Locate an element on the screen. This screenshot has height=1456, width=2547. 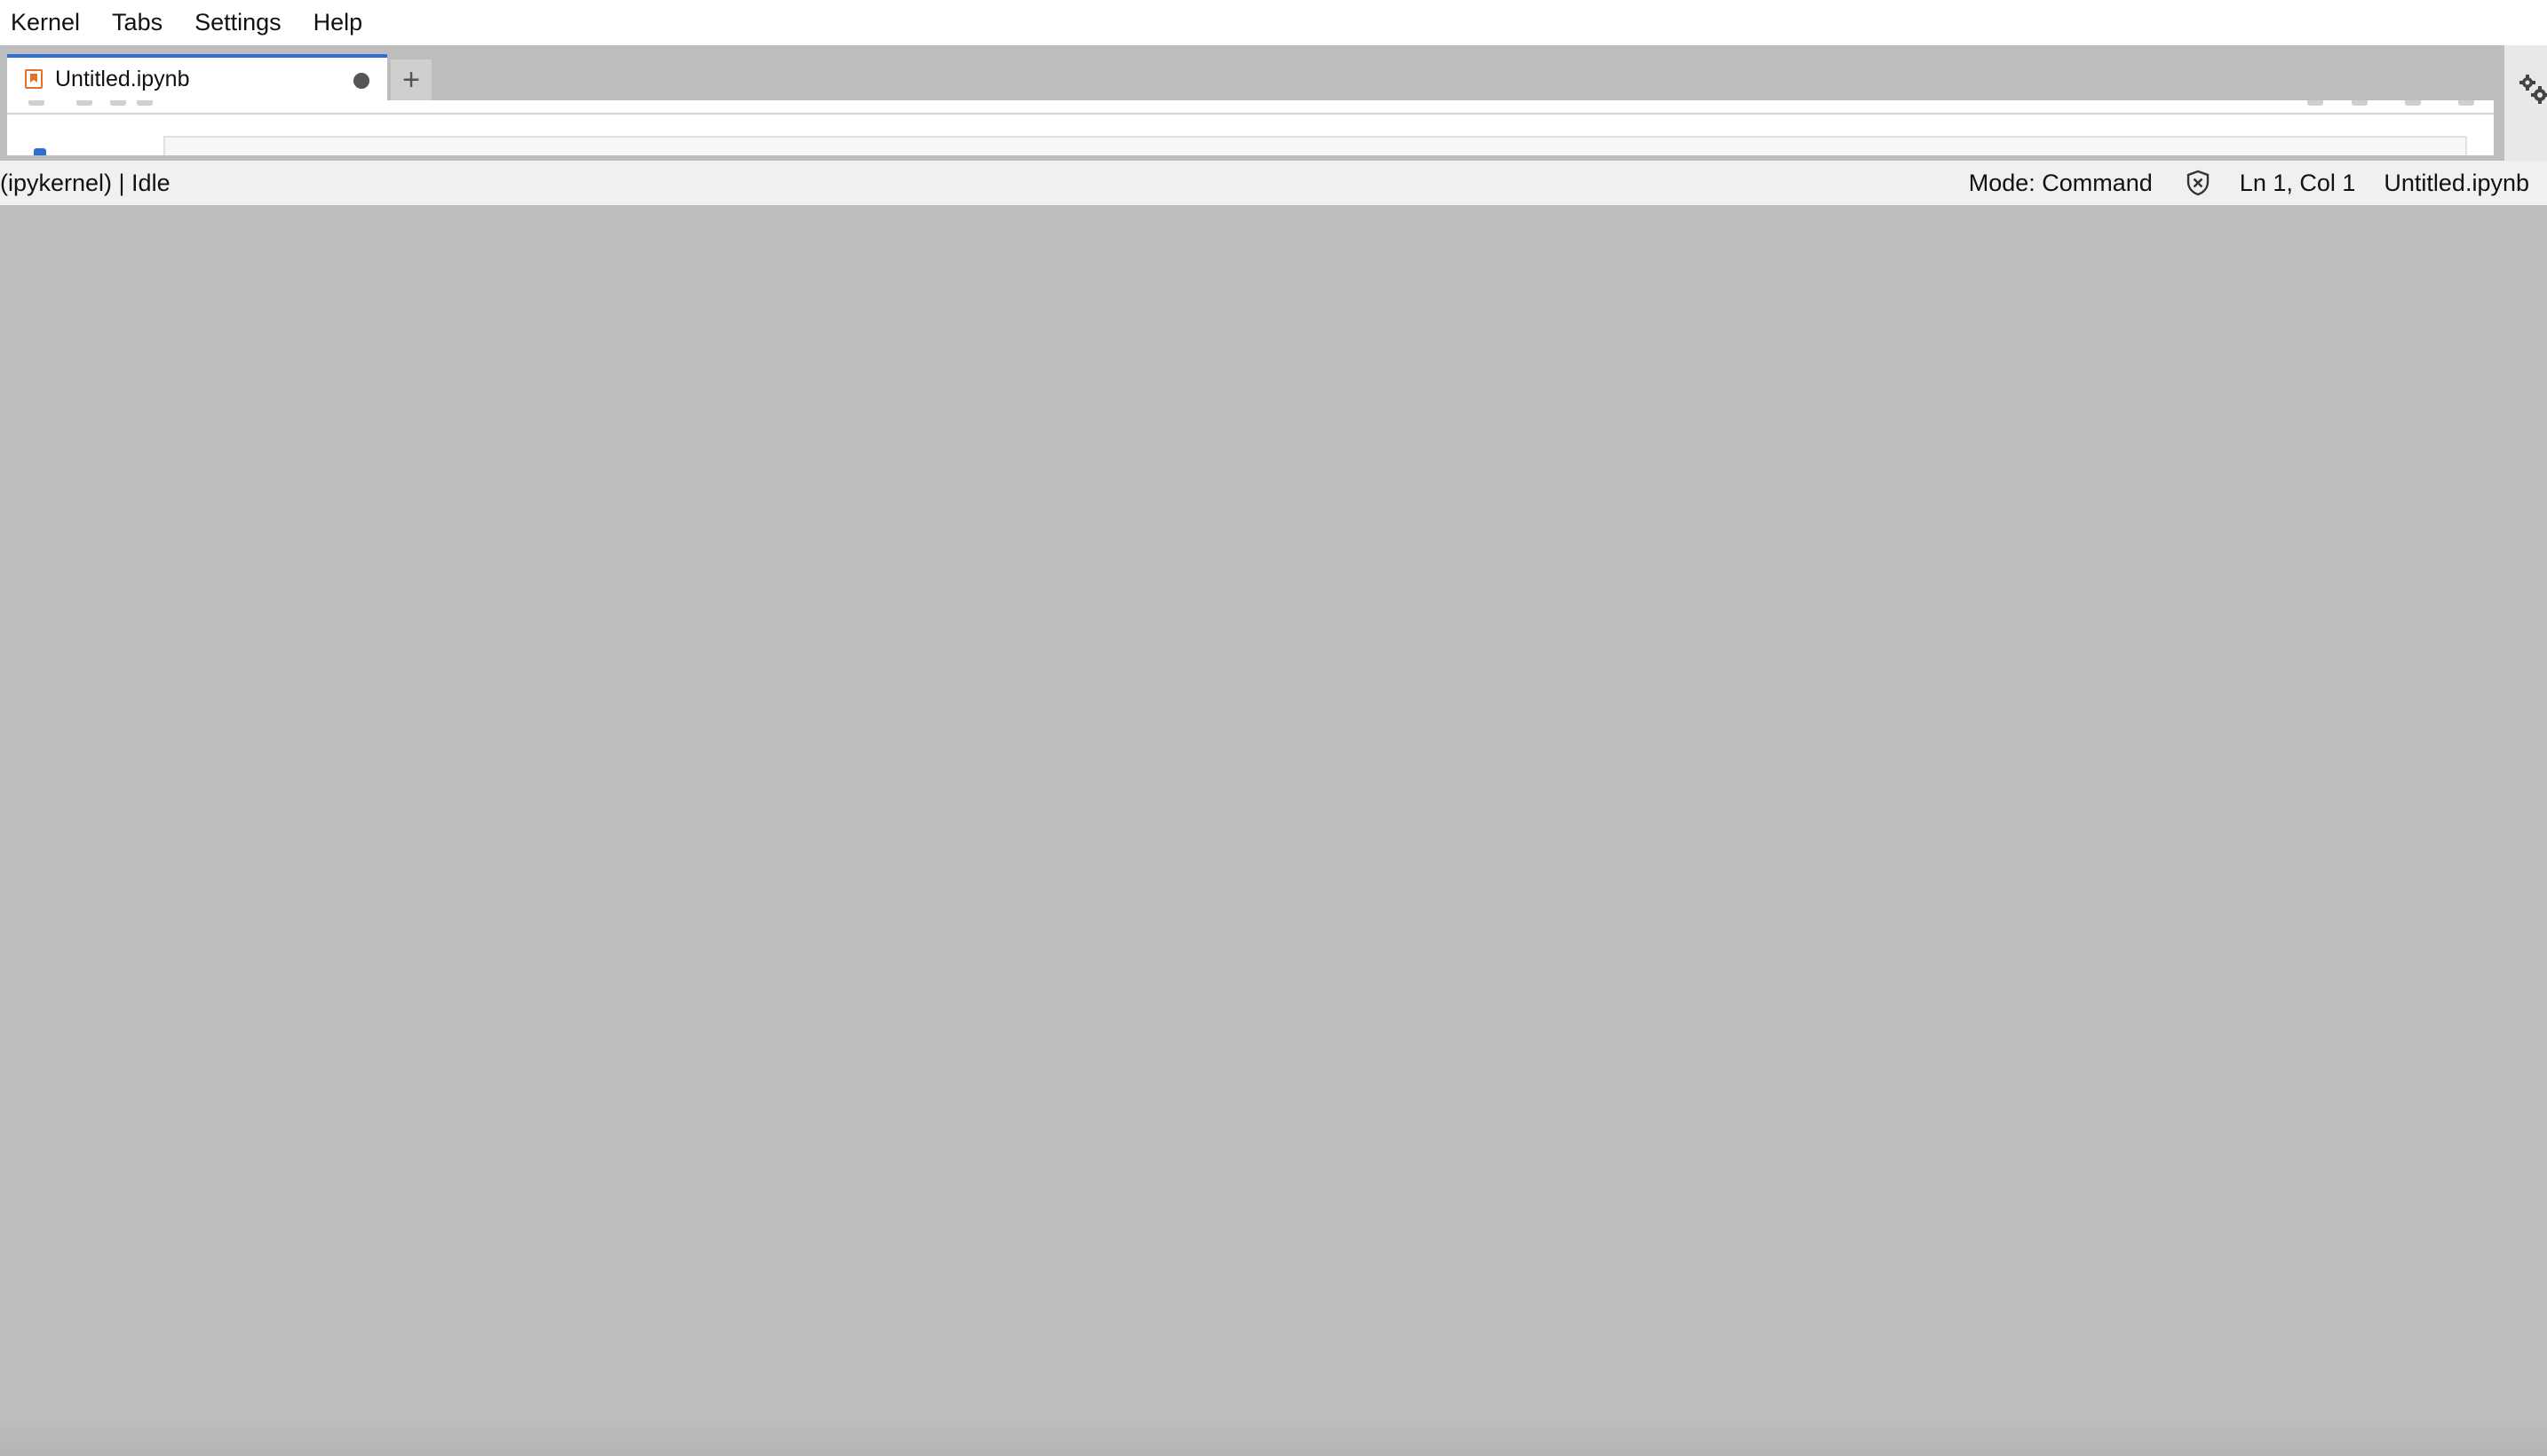
tab-untitled-ipynb: Untitled.ipynb is located at coordinates (197, 77).